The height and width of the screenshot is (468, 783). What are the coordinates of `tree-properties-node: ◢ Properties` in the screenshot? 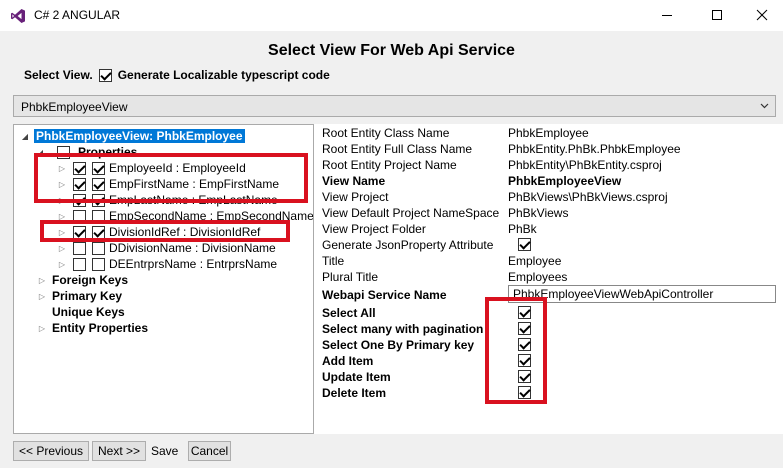 It's located at (86, 152).